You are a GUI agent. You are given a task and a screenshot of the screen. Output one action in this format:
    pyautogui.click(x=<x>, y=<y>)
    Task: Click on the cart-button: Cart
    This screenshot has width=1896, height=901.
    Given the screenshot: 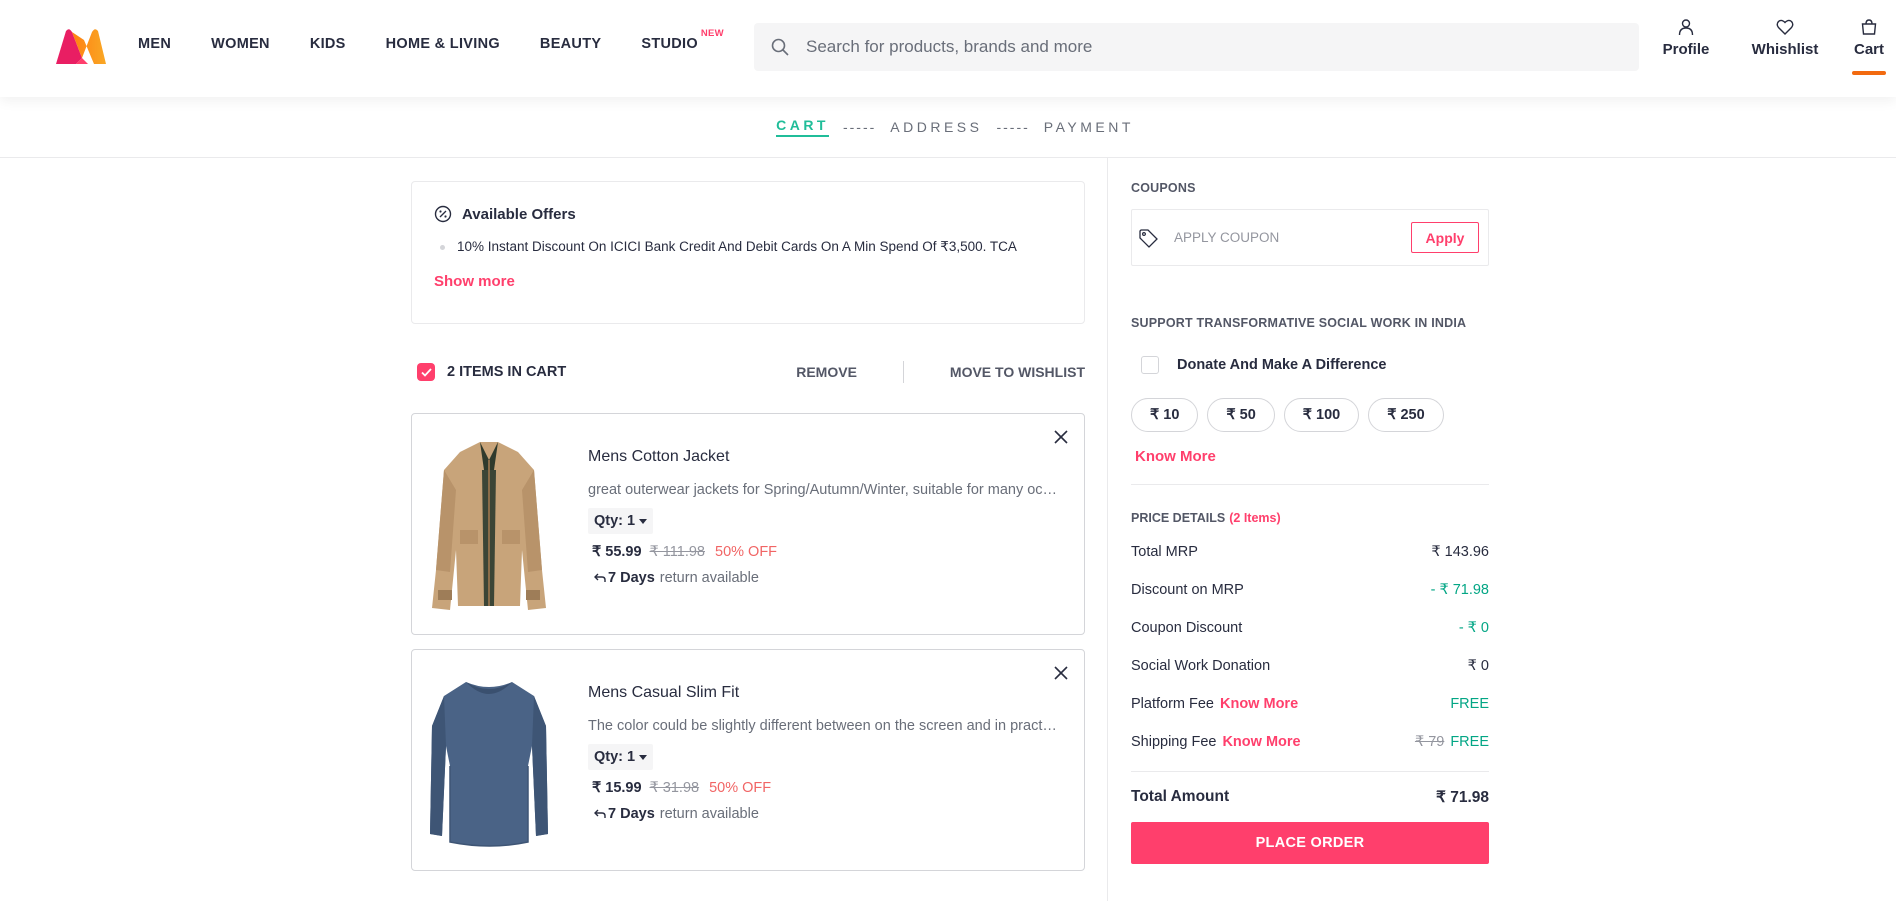 What is the action you would take?
    pyautogui.click(x=1869, y=46)
    